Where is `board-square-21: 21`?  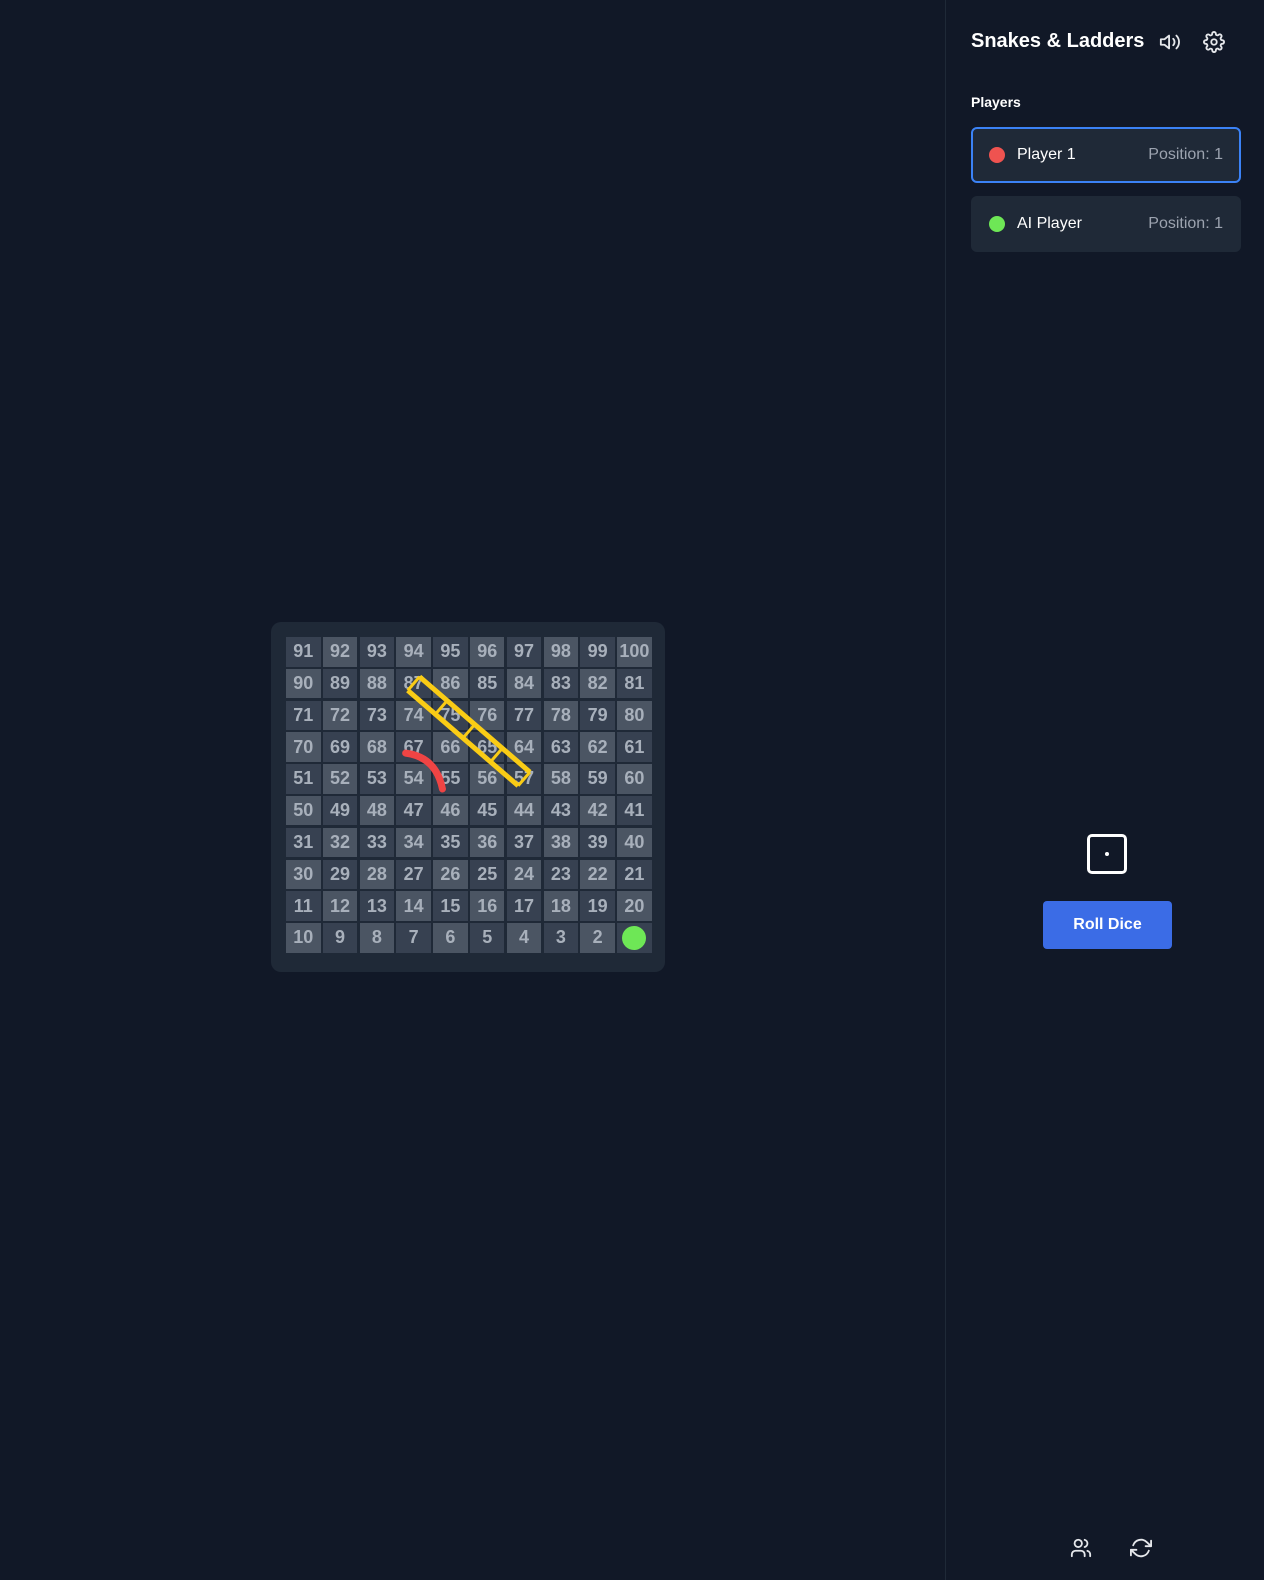
board-square-21: 21 is located at coordinates (634, 874).